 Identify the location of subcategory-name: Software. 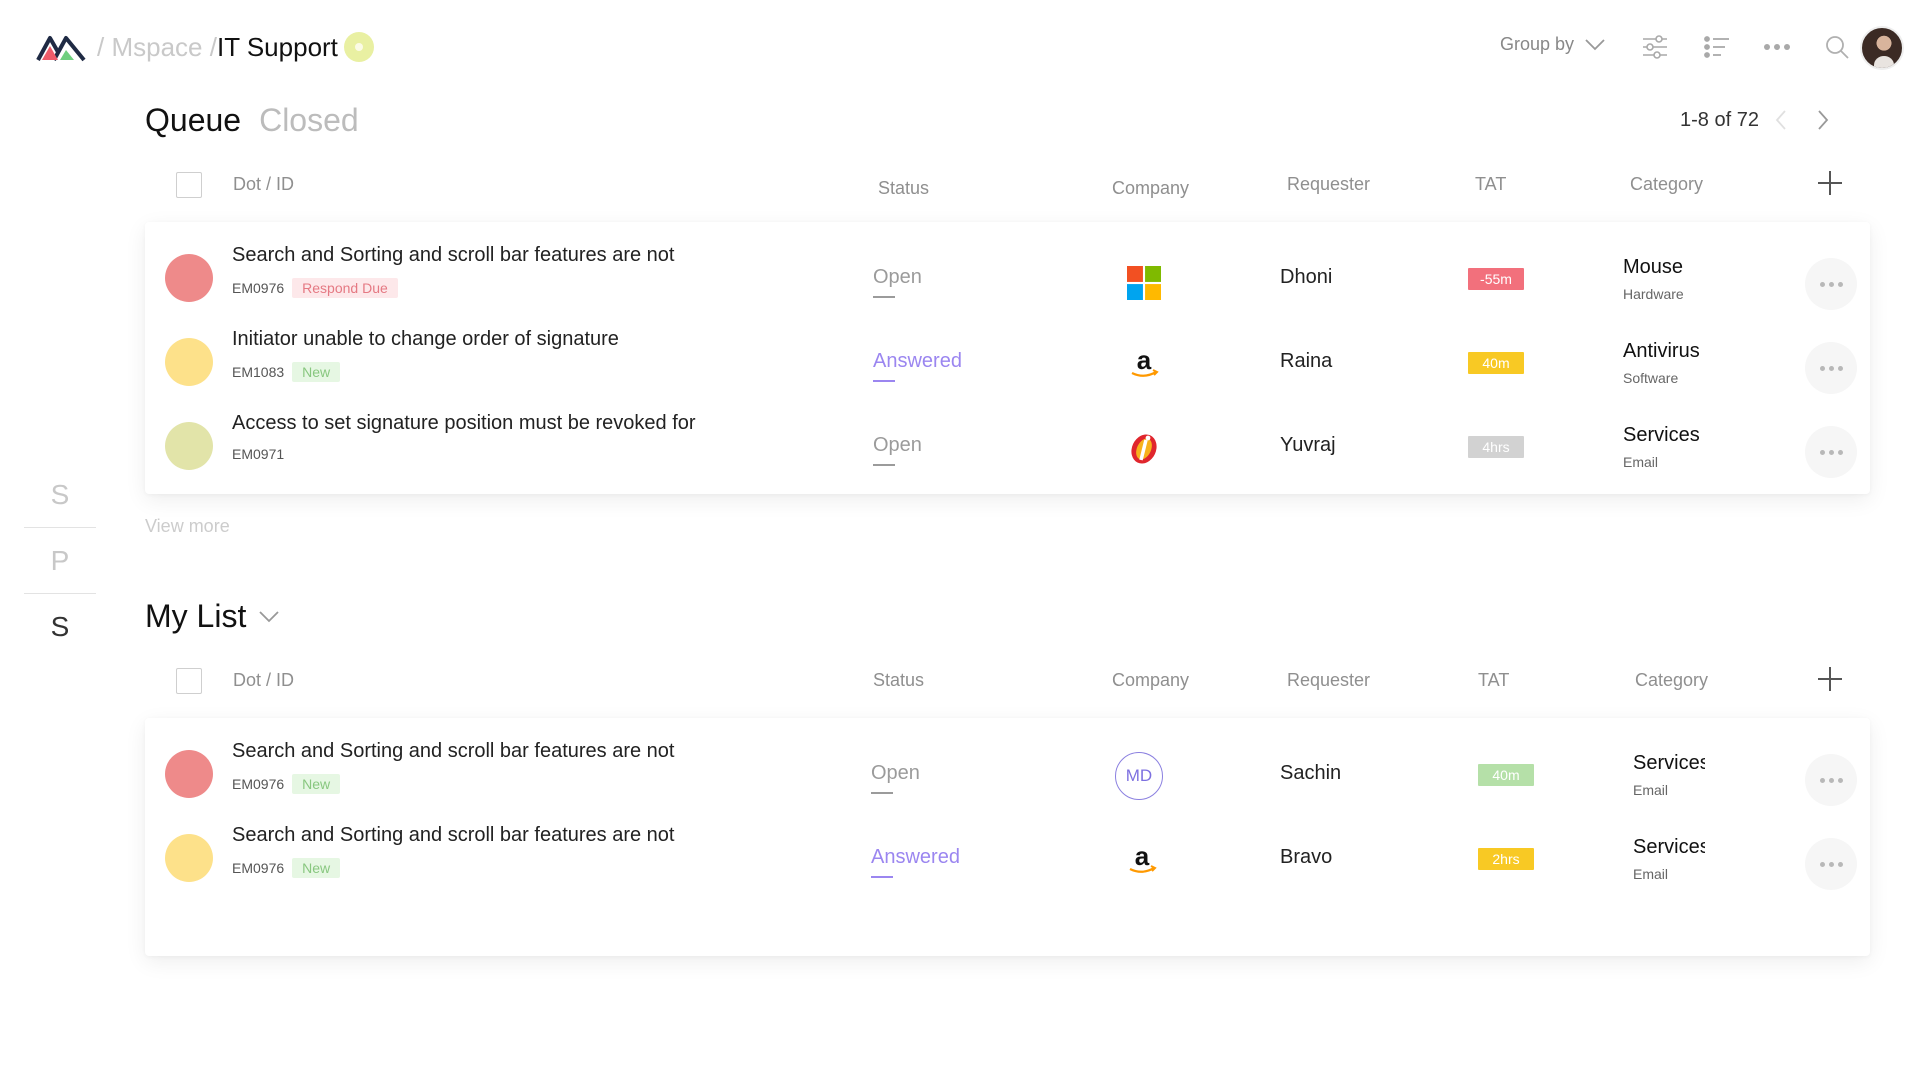
(1651, 378).